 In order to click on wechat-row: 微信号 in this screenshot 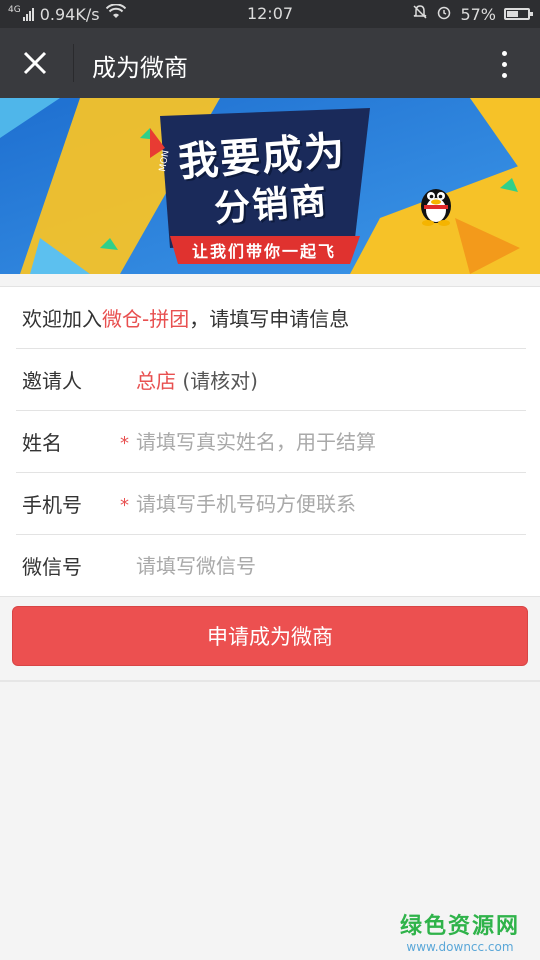, I will do `click(271, 565)`.